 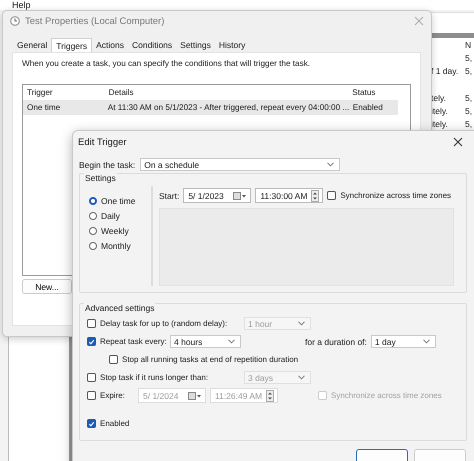 I want to click on checkbox-label: Stop all running tasks at end of repetition duration, so click(x=210, y=359).